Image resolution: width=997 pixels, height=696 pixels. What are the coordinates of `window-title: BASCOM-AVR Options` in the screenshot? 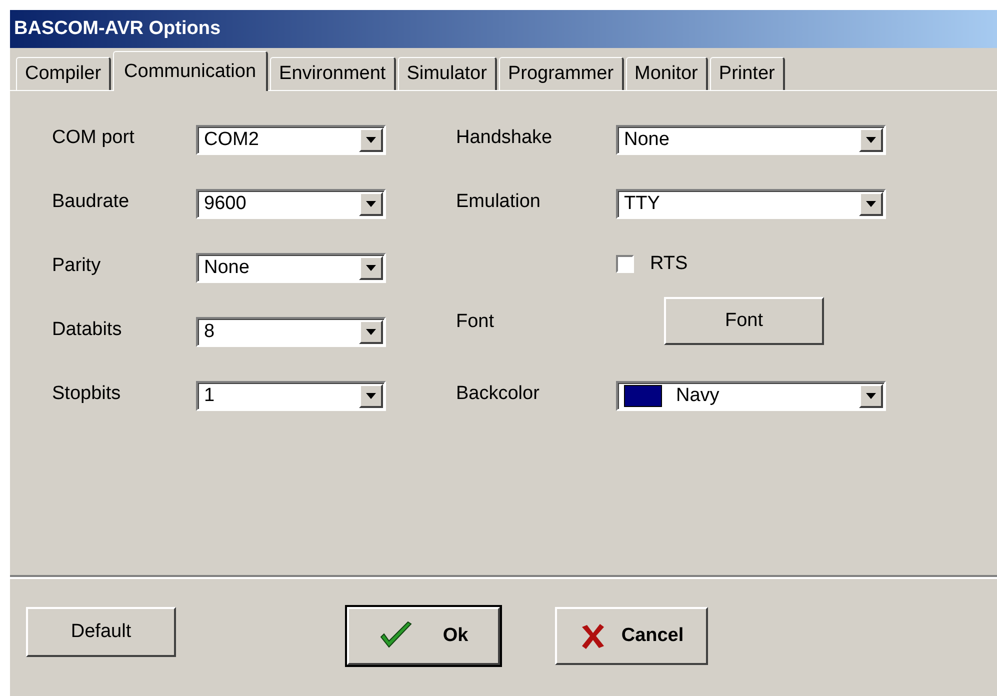 It's located at (117, 29).